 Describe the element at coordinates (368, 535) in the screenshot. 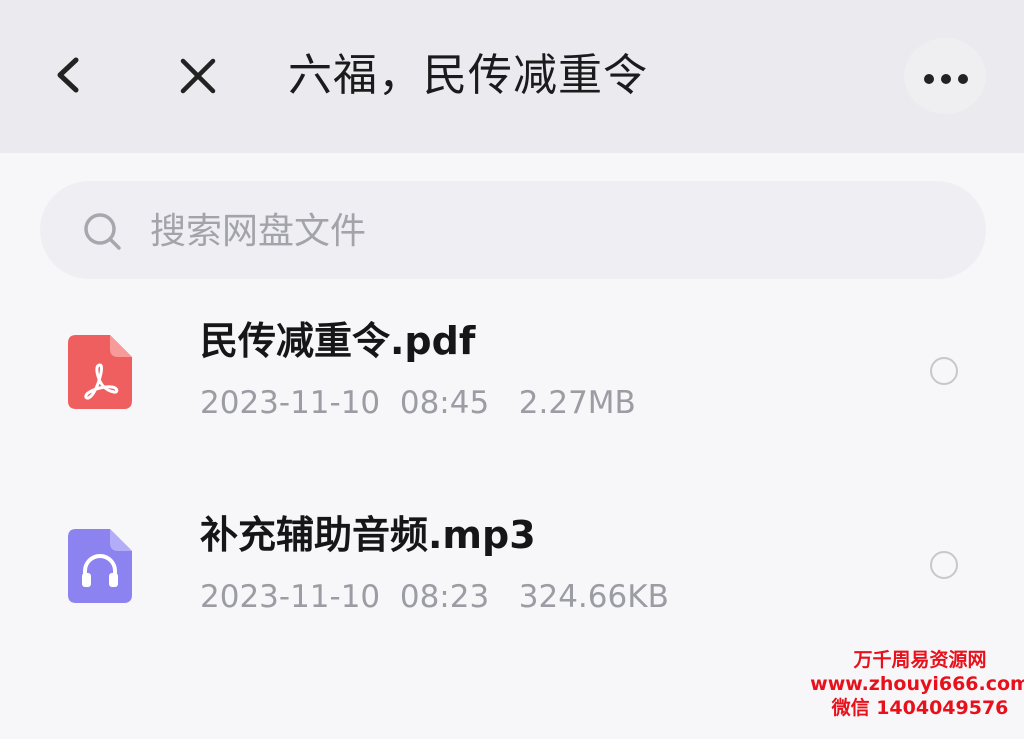

I see `file-name: 补充辅助音频.mp3` at that location.